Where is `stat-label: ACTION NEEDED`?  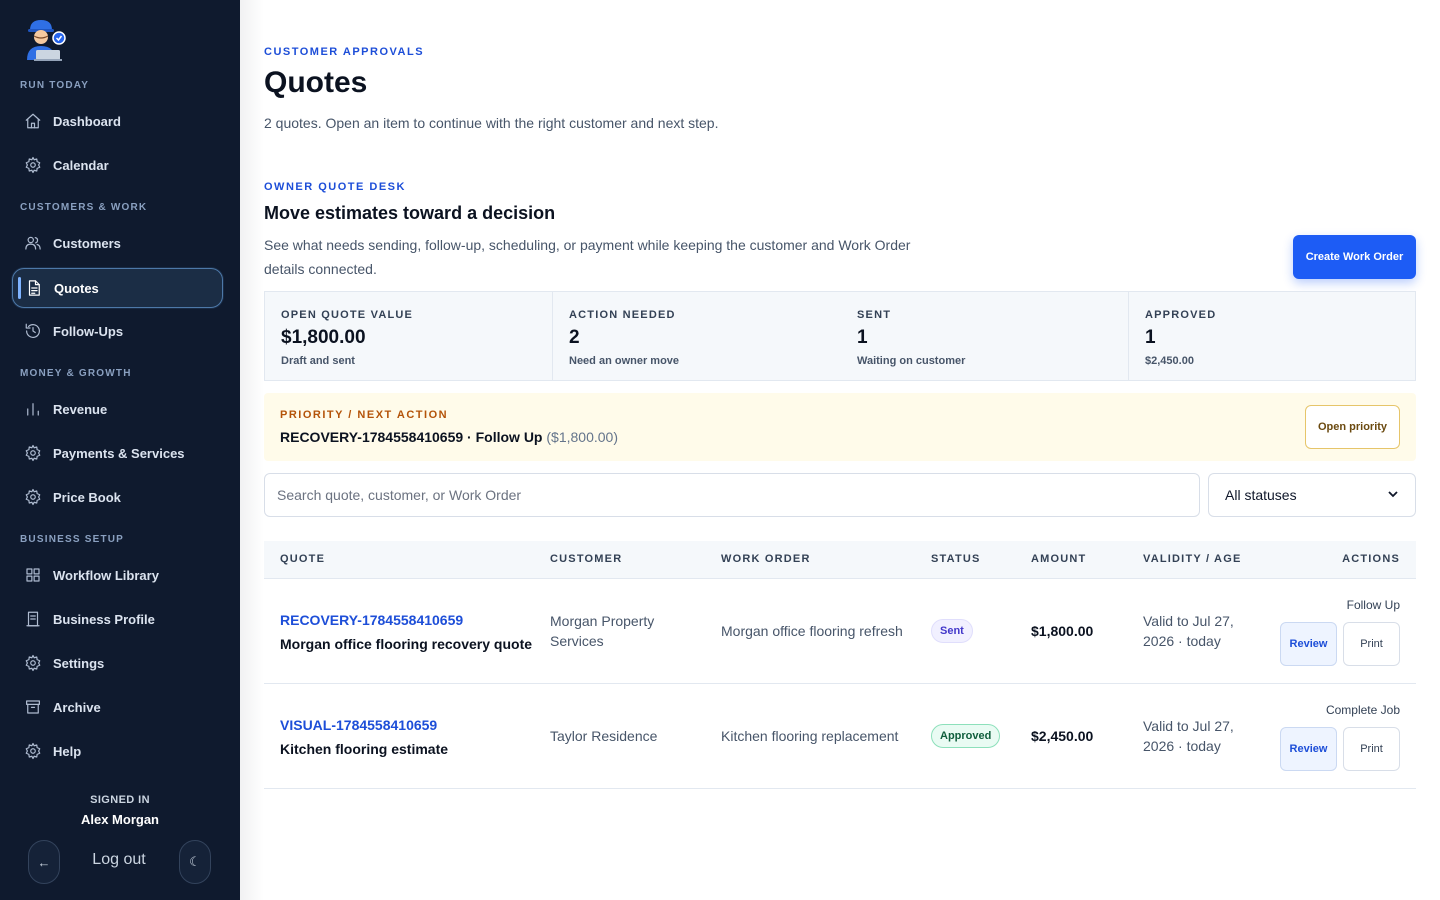
stat-label: ACTION NEEDED is located at coordinates (622, 315).